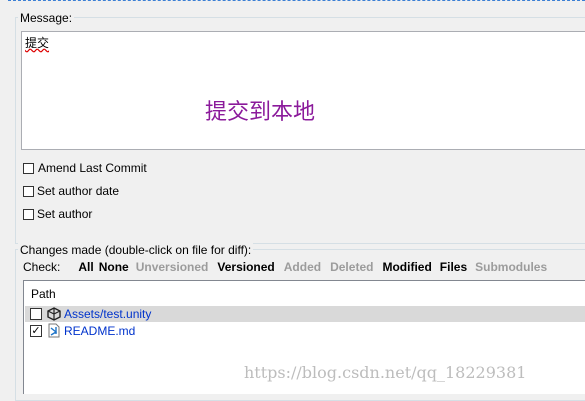 This screenshot has width=585, height=401. I want to click on filter-submodules: Submodules, so click(511, 267).